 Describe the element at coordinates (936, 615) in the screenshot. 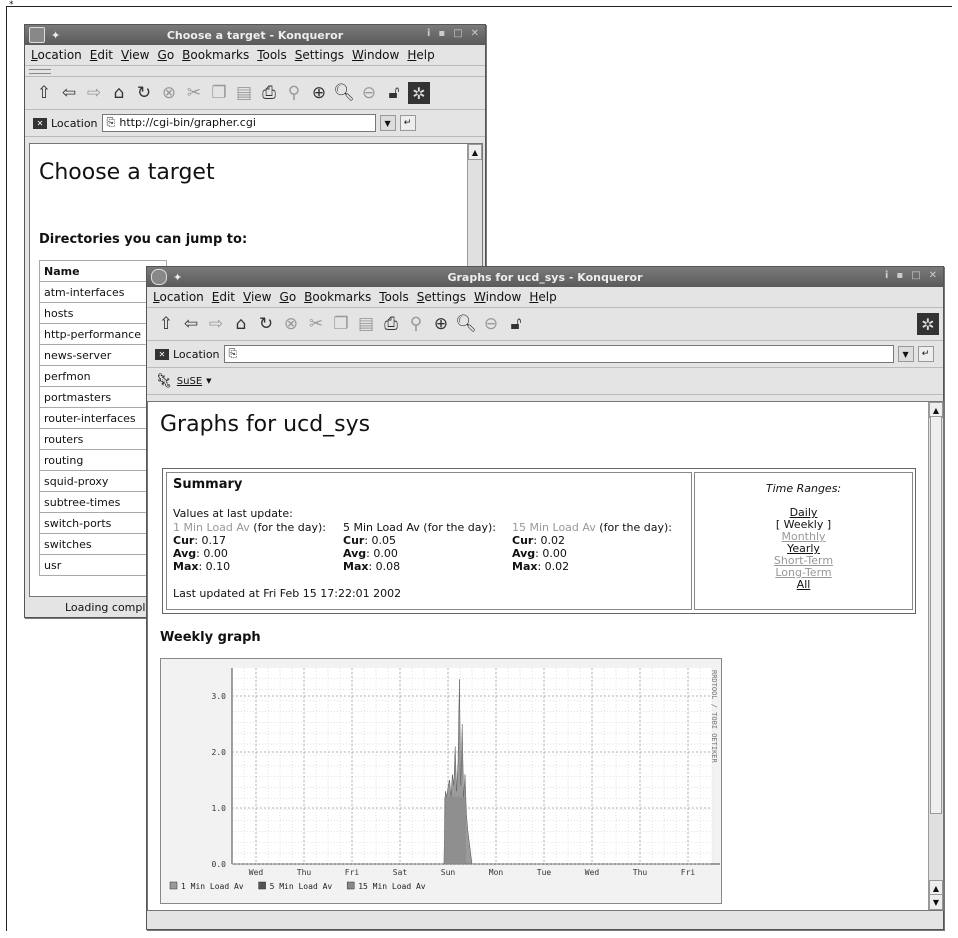

I see `scroll-thumb` at that location.